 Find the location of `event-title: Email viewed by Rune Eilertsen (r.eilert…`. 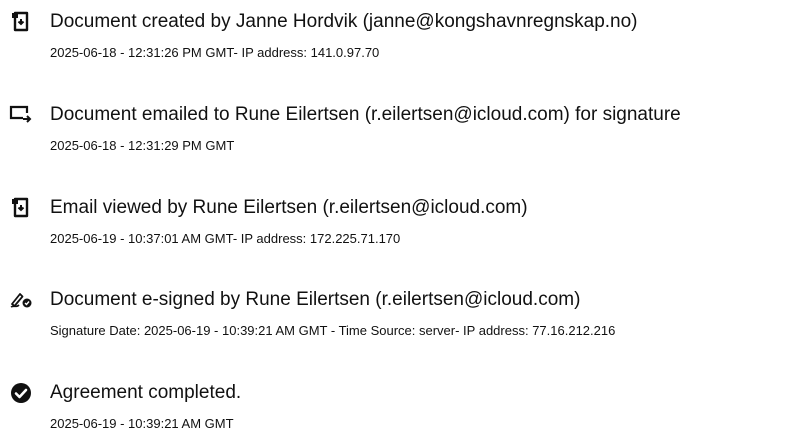

event-title: Email viewed by Rune Eilertsen (r.eilert… is located at coordinates (289, 207).